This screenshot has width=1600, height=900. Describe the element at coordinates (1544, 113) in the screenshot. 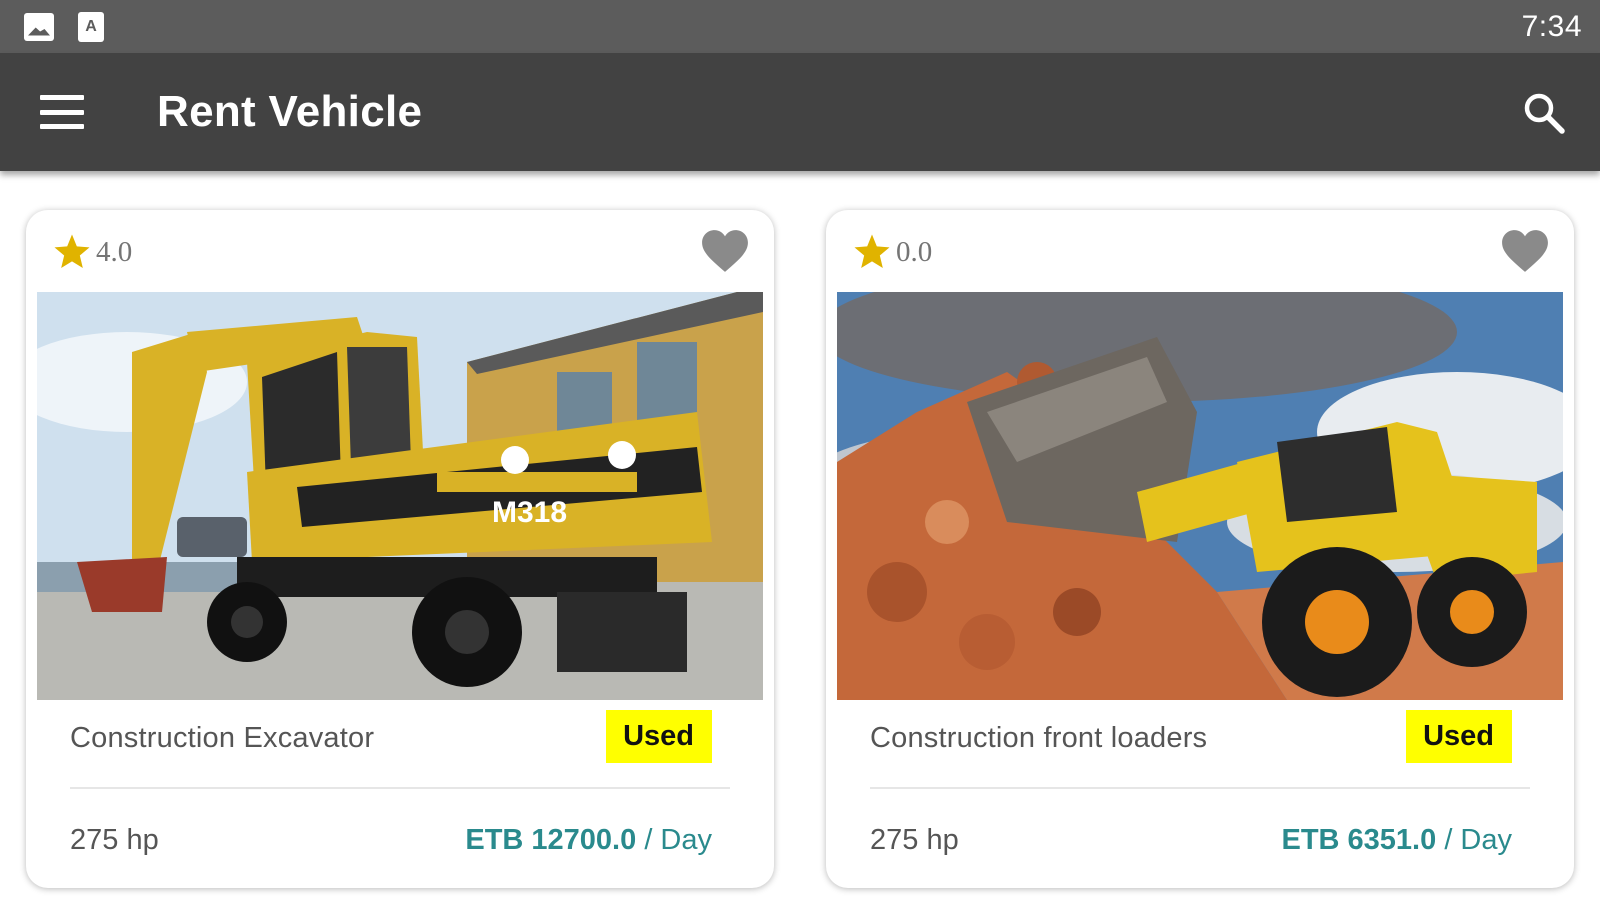

I see `search-icon` at that location.